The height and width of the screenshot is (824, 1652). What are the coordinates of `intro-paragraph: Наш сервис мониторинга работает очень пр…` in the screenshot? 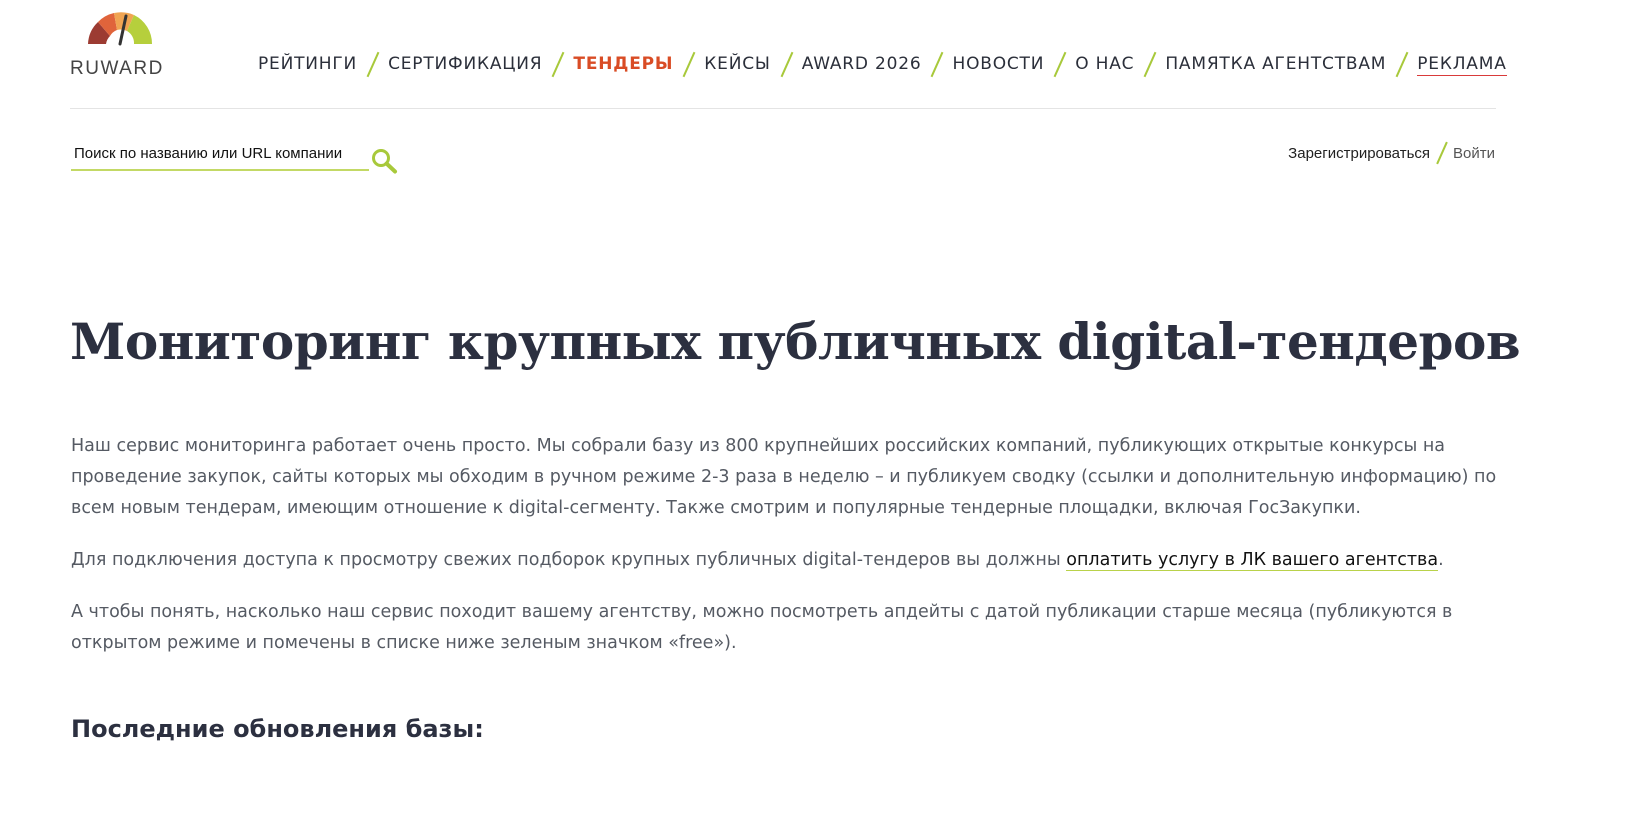 It's located at (784, 477).